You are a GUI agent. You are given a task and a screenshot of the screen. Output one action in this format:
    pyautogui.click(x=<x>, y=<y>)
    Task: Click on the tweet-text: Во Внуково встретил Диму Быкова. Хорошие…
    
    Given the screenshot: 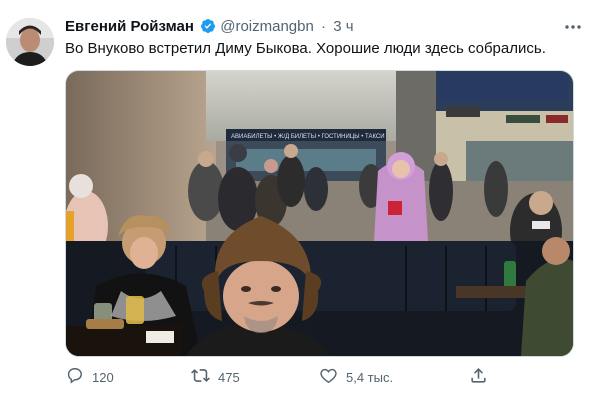 What is the action you would take?
    pyautogui.click(x=305, y=48)
    